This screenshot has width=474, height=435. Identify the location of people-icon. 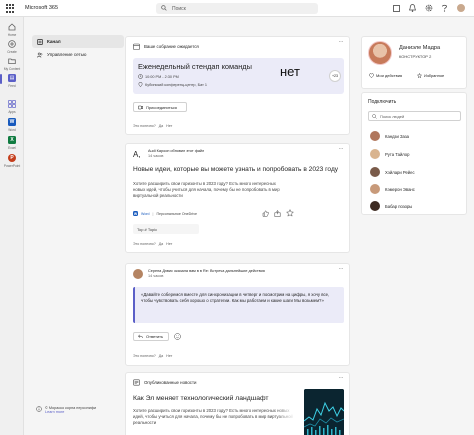
(40, 55).